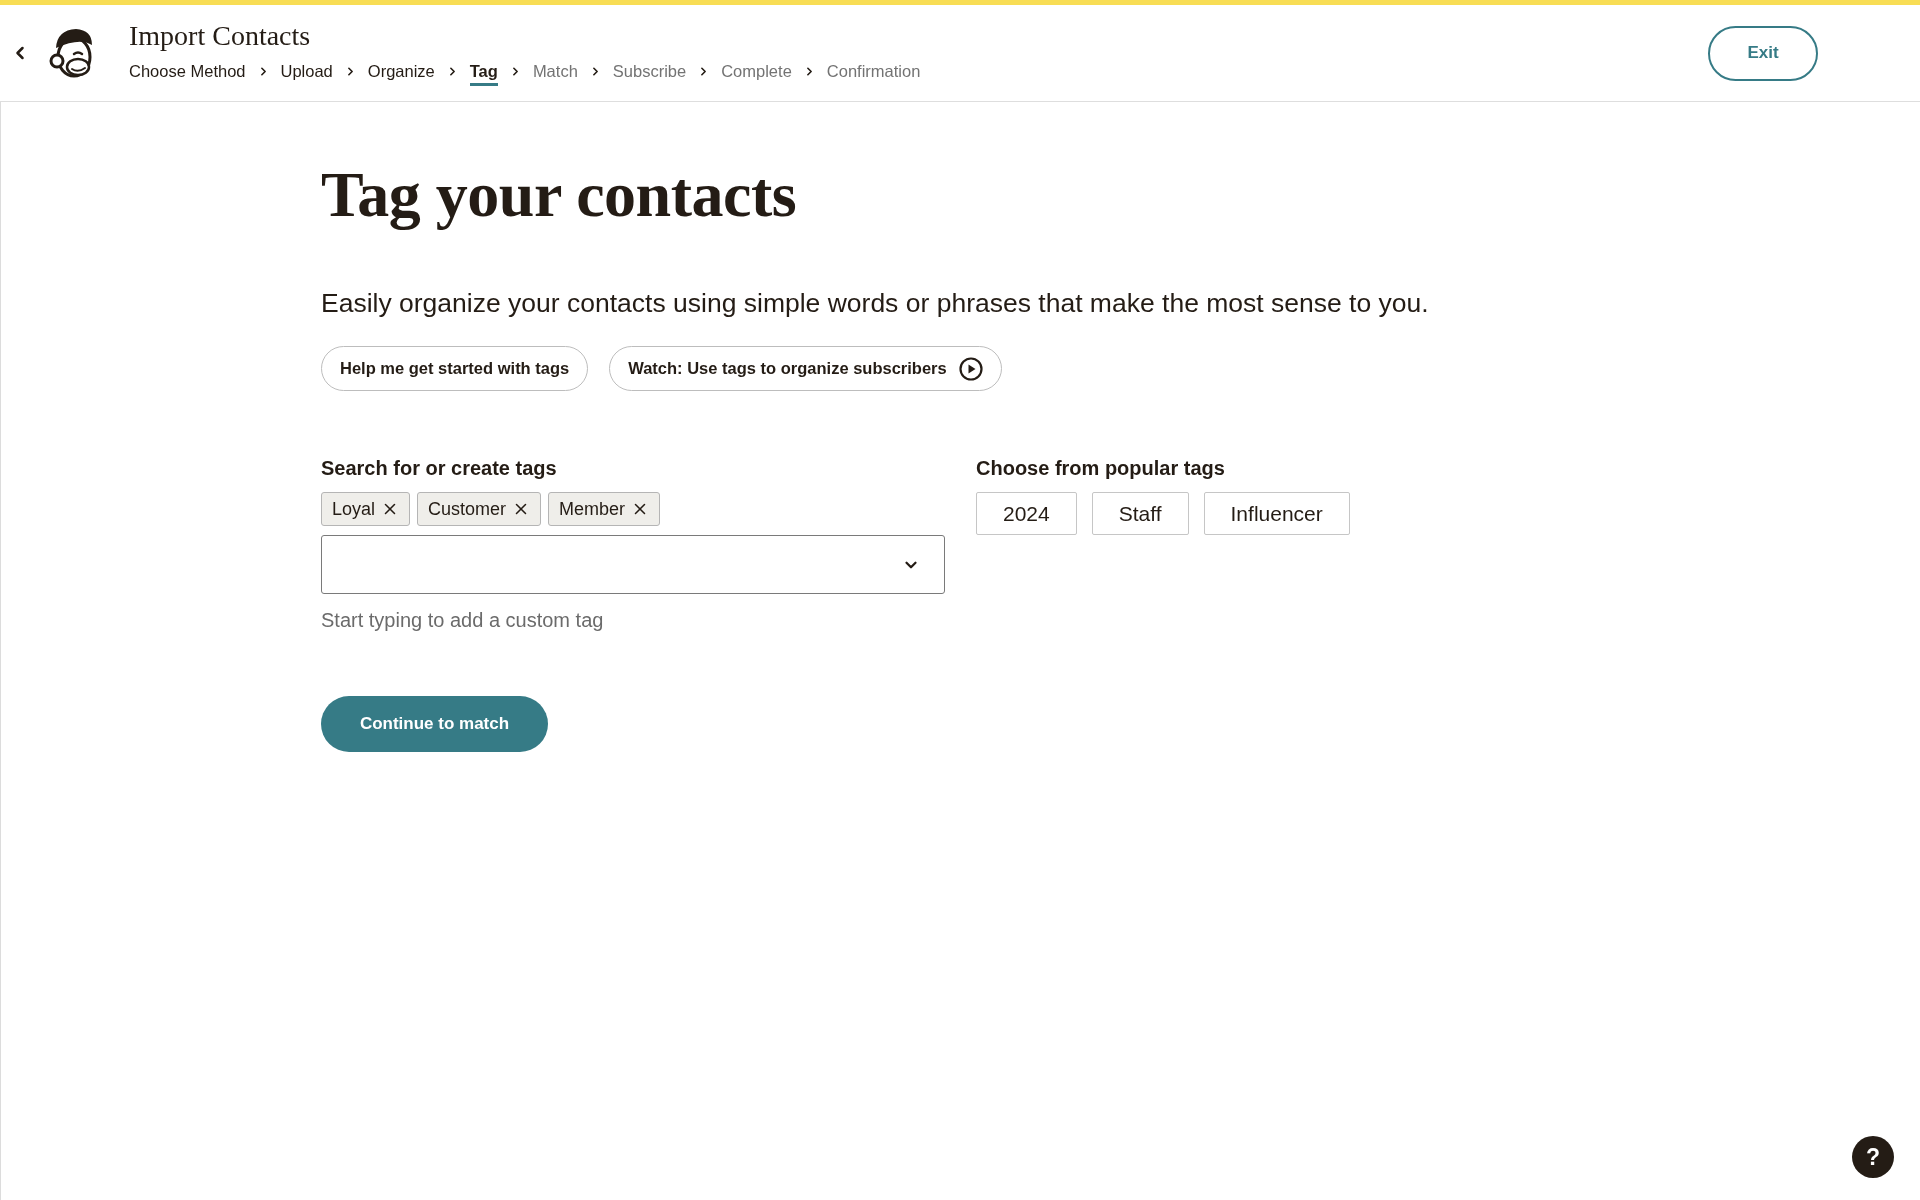  Describe the element at coordinates (220, 36) in the screenshot. I see `page-title: Import Contacts` at that location.